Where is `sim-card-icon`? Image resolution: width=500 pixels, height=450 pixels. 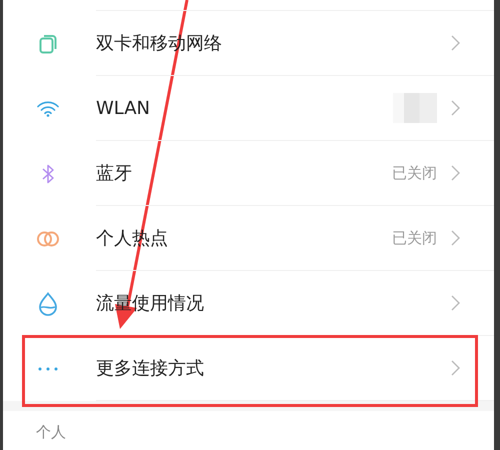
sim-card-icon is located at coordinates (47, 44).